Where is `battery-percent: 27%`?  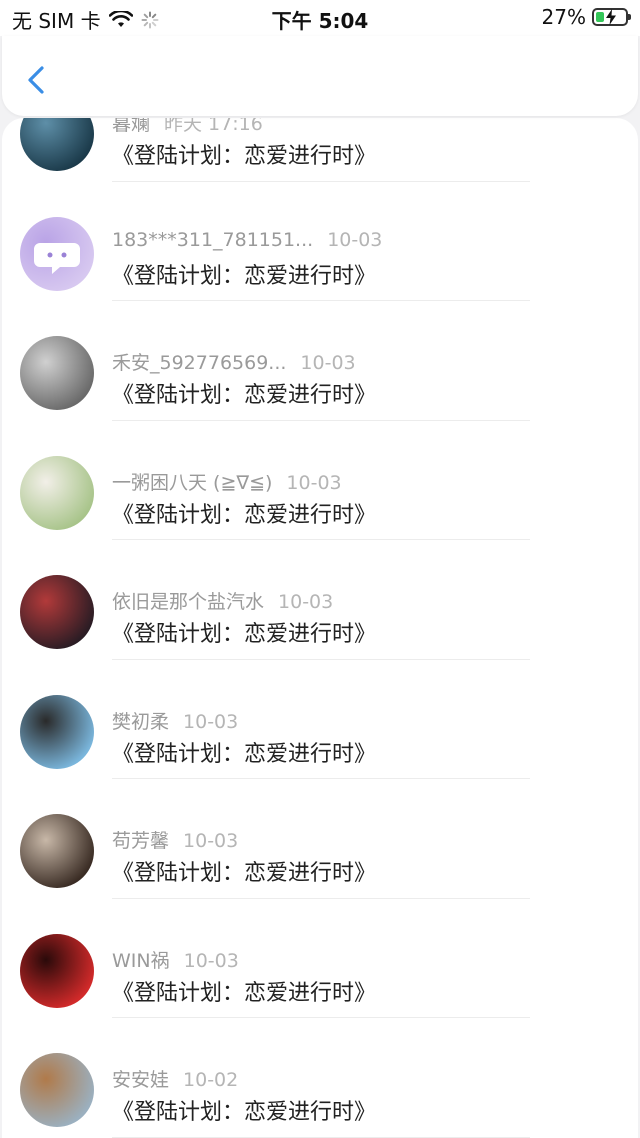
battery-percent: 27% is located at coordinates (563, 17).